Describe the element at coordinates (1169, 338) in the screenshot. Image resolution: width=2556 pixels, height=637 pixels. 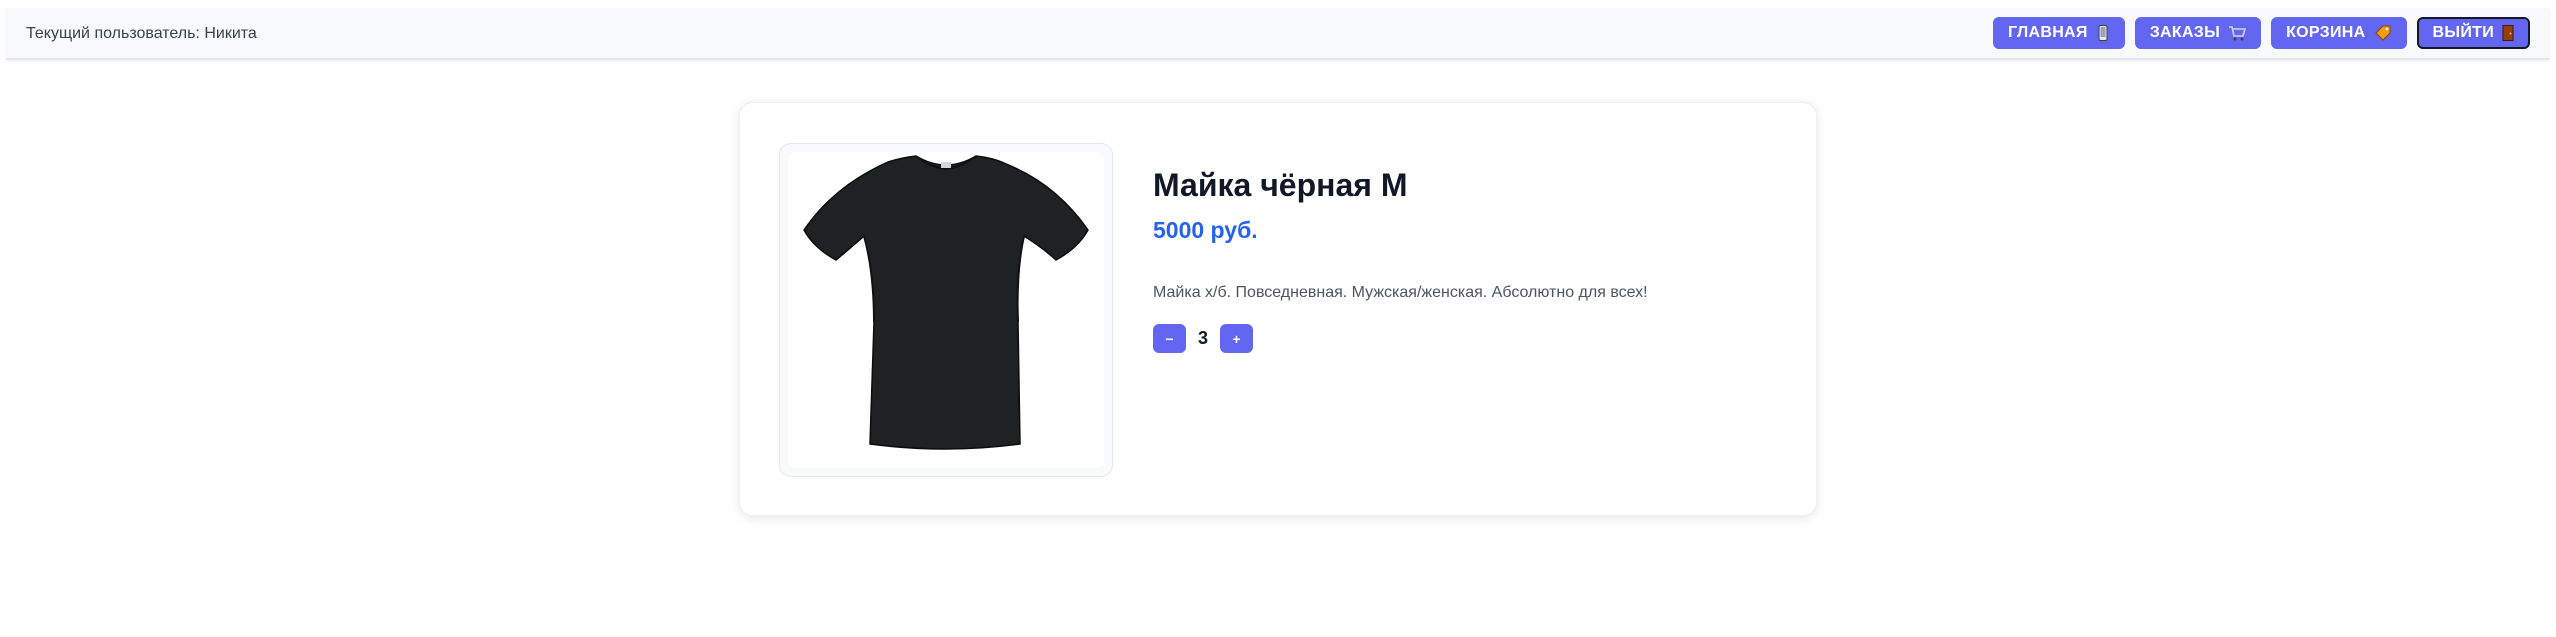
I see `decrement-button: −` at that location.